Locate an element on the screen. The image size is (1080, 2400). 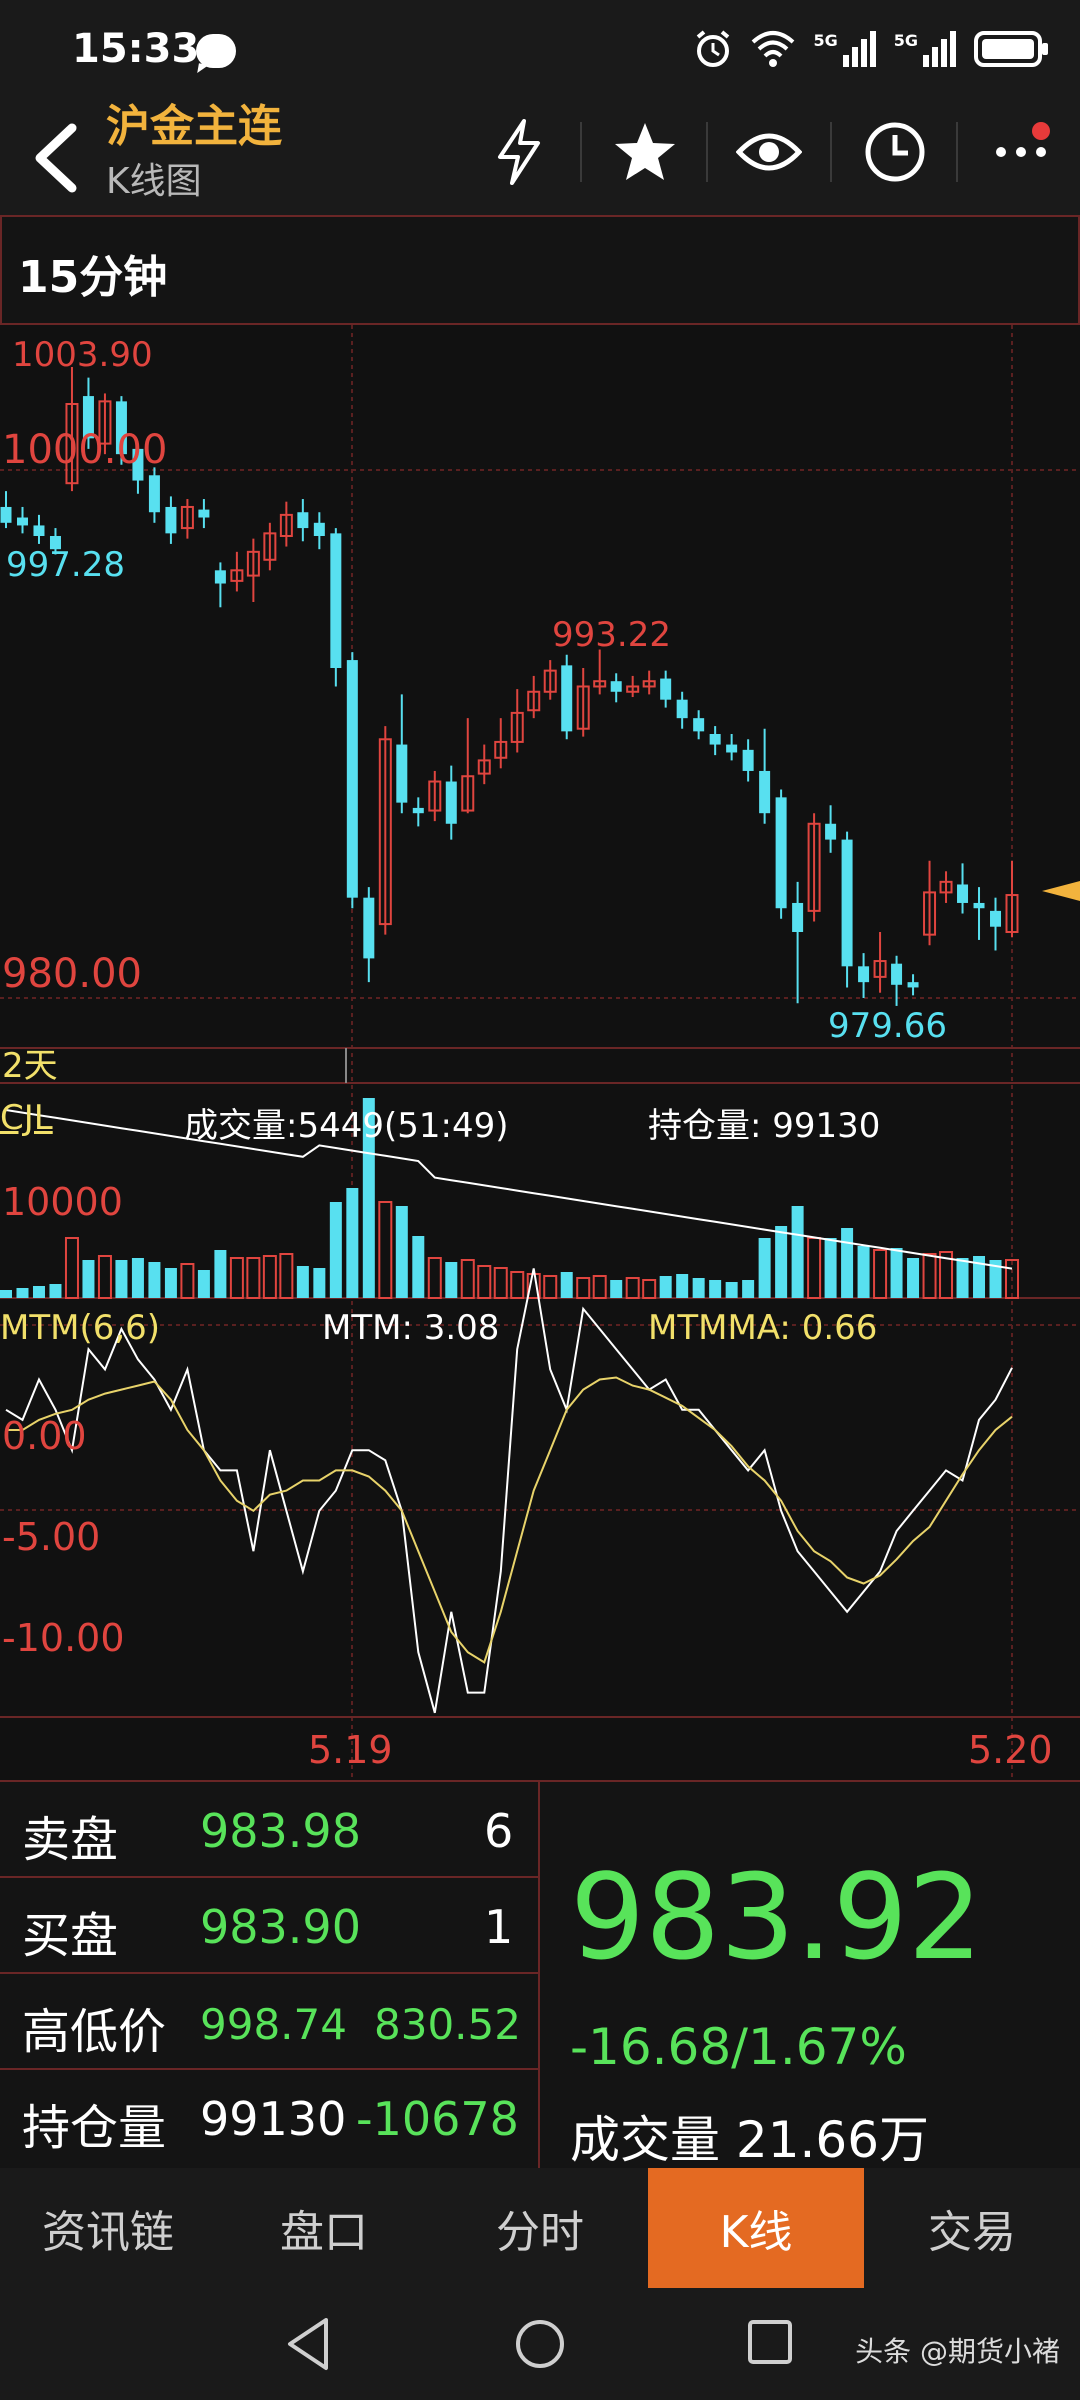
status-icons: 5G 5G is located at coordinates (871, 49).